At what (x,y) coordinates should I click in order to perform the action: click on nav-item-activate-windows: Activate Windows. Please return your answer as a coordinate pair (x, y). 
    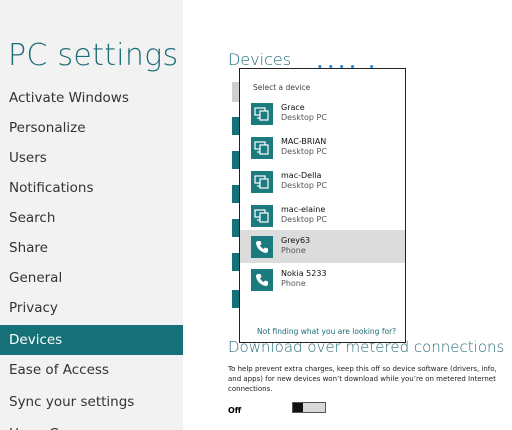
    Looking at the image, I should click on (91, 98).